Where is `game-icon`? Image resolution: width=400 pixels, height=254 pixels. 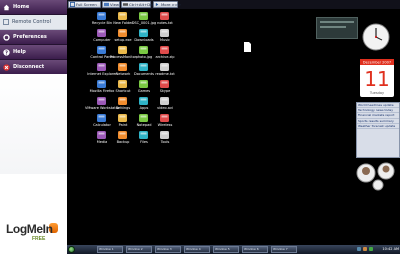
game-icon is located at coordinates (143, 84).